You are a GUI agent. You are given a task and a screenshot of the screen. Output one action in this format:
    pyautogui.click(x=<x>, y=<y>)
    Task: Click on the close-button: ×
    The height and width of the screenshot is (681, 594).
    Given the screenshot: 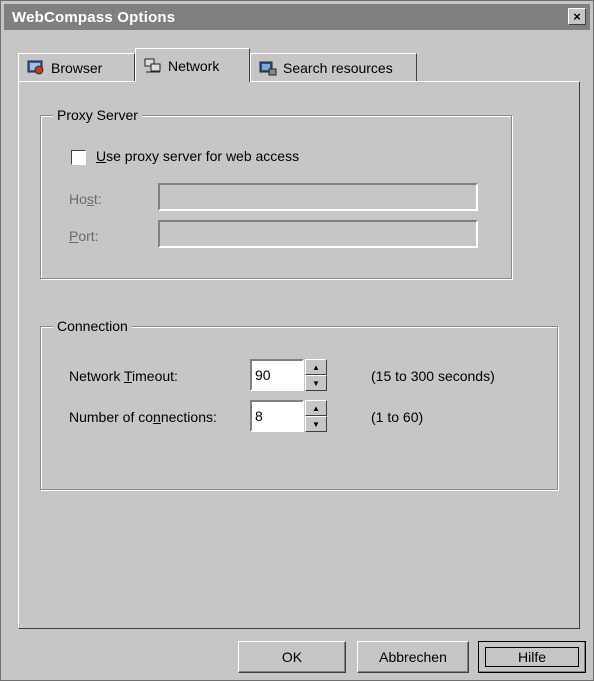 What is the action you would take?
    pyautogui.click(x=577, y=16)
    